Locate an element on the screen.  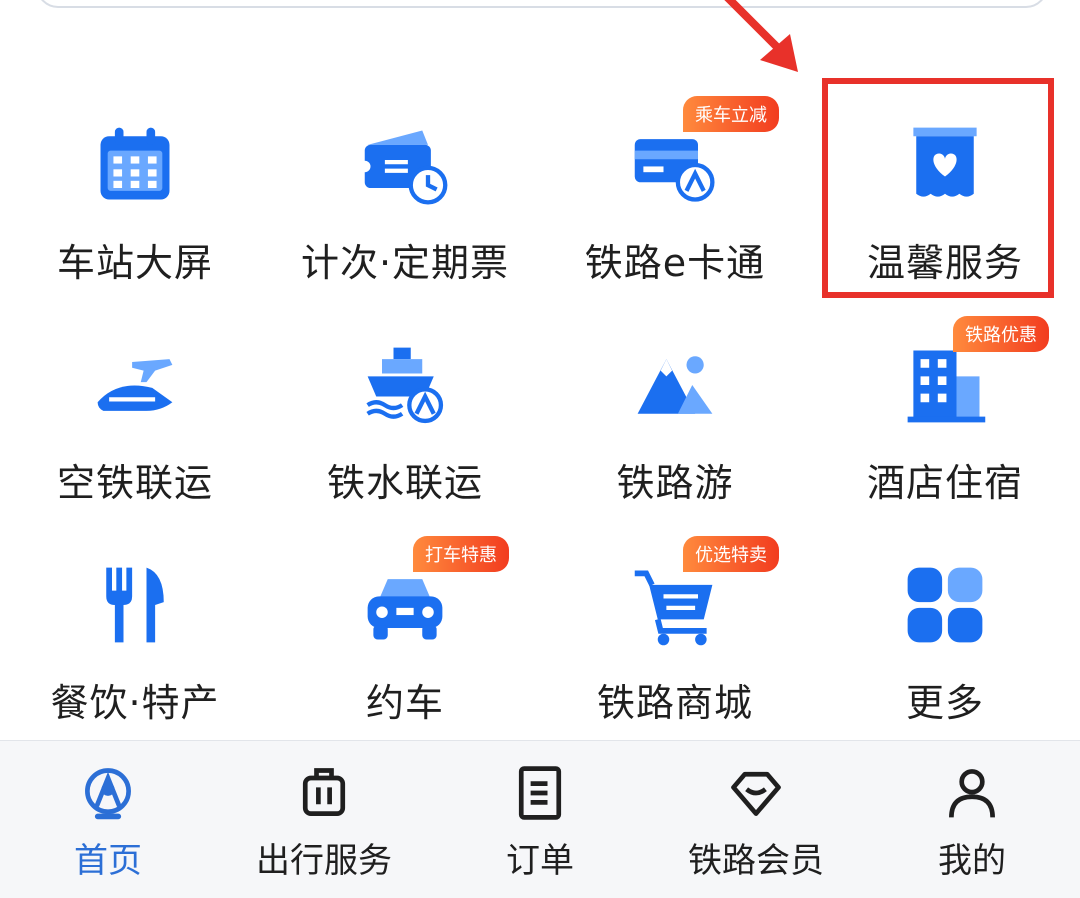
tab-label: 出行服务 is located at coordinates (324, 861).